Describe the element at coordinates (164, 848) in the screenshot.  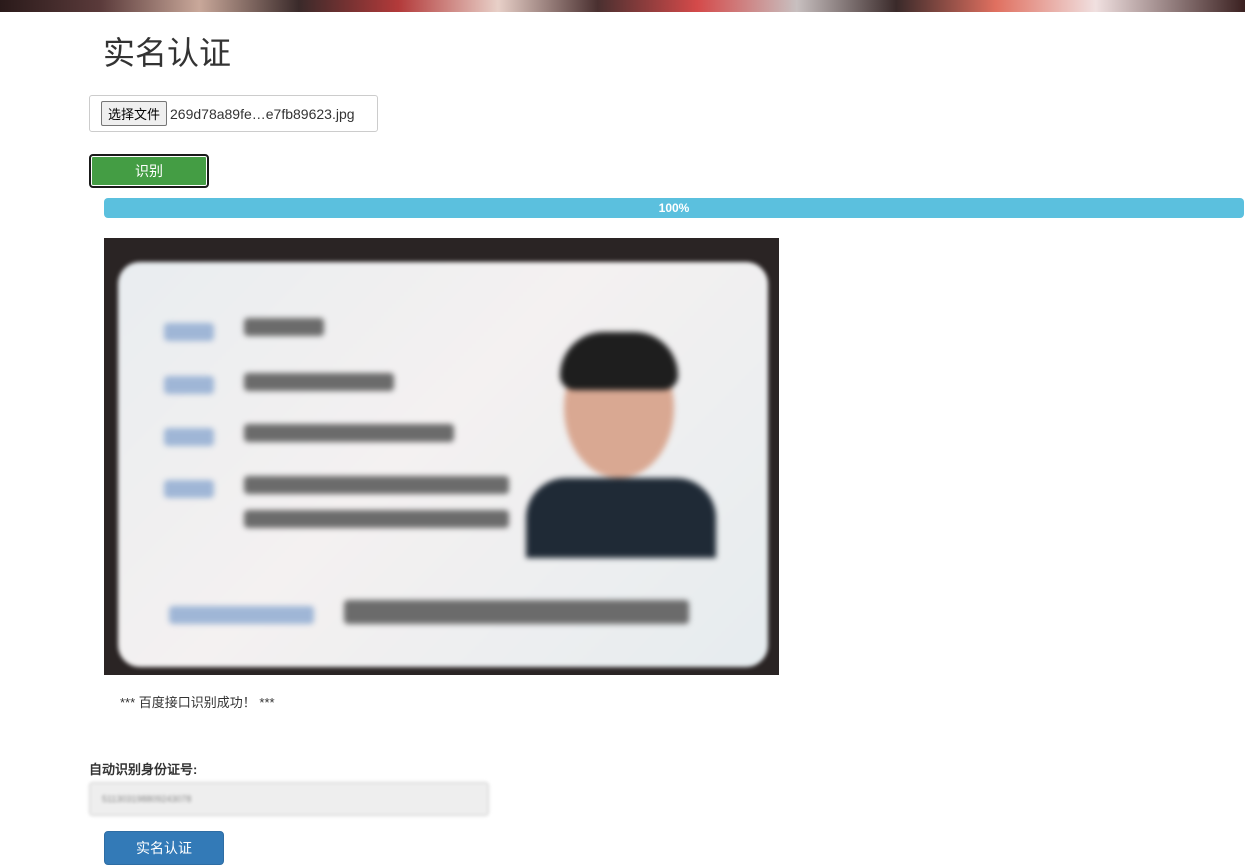
I see `verify-button: 实名认证` at that location.